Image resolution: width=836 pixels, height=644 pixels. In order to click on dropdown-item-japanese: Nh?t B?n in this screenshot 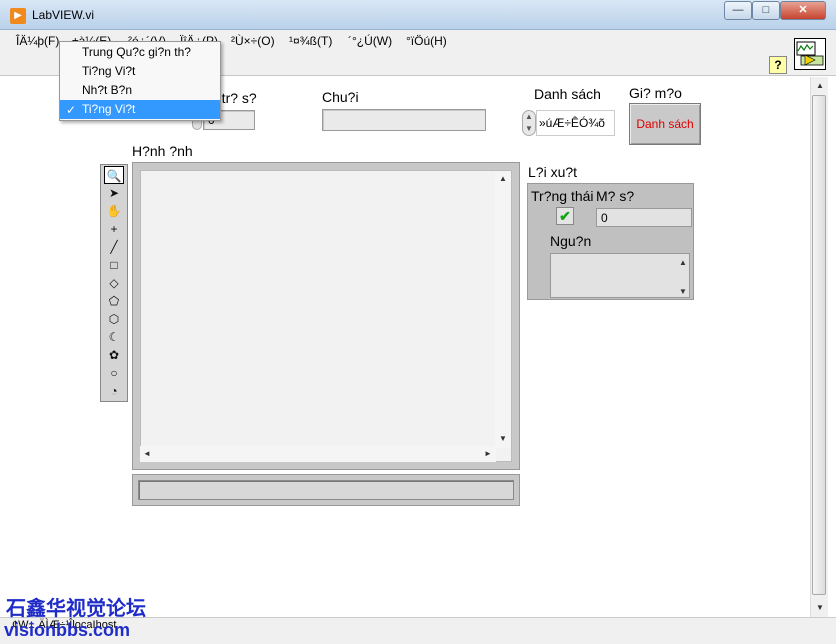, I will do `click(140, 90)`.